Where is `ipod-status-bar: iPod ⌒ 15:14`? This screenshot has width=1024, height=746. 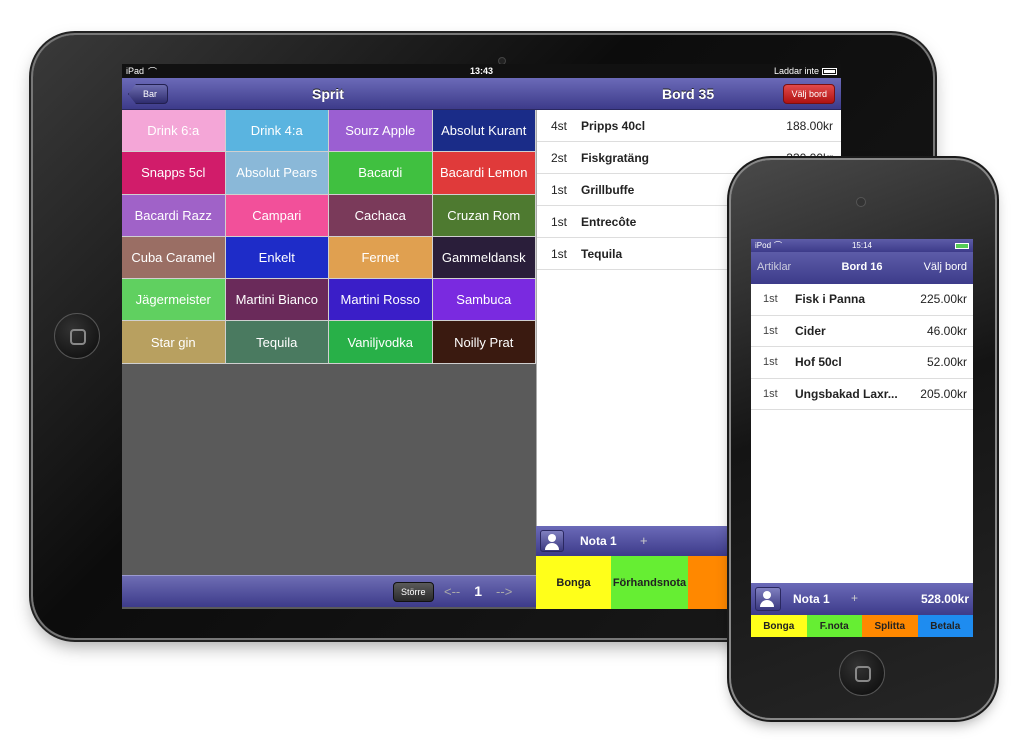
ipod-status-bar: iPod ⌒ 15:14 is located at coordinates (862, 245).